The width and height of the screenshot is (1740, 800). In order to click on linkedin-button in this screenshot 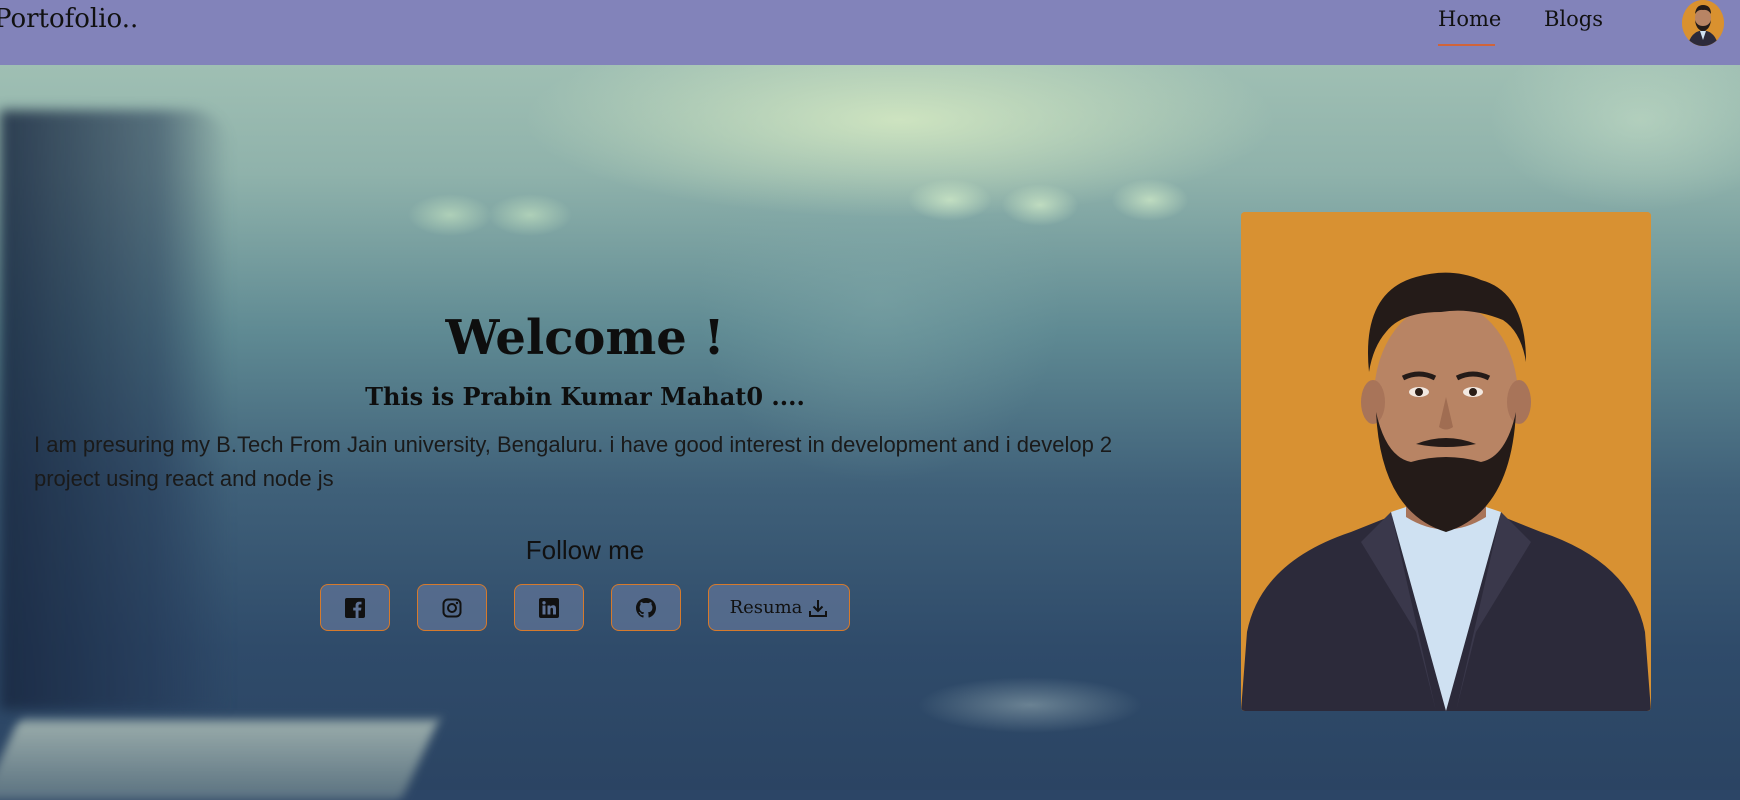, I will do `click(549, 607)`.